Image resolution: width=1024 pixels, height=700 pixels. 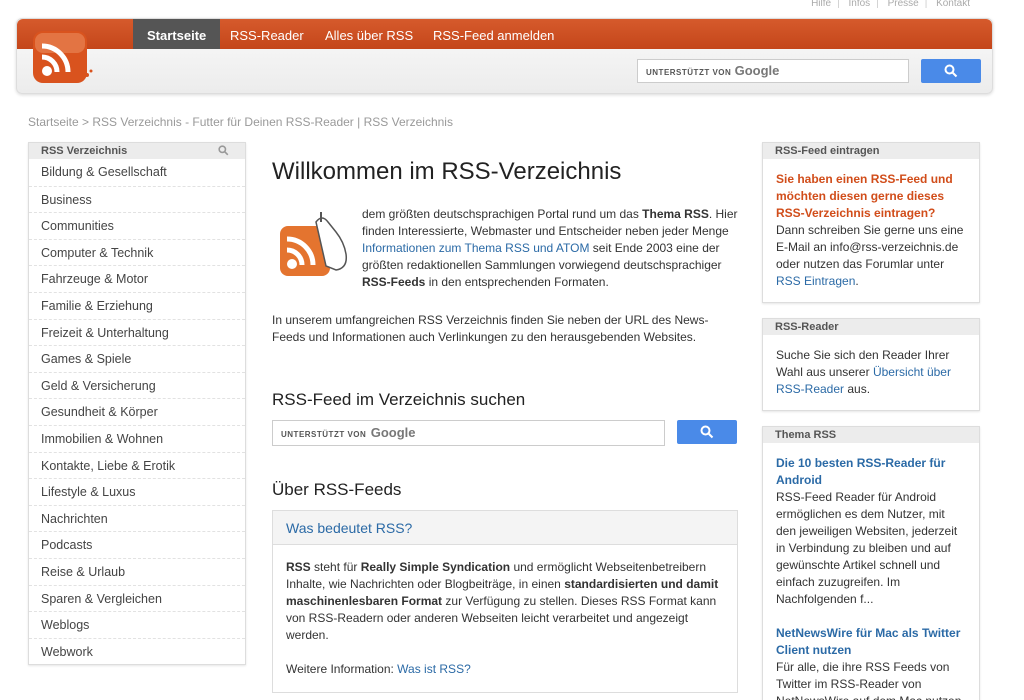 I want to click on header-search-button, so click(x=951, y=71).